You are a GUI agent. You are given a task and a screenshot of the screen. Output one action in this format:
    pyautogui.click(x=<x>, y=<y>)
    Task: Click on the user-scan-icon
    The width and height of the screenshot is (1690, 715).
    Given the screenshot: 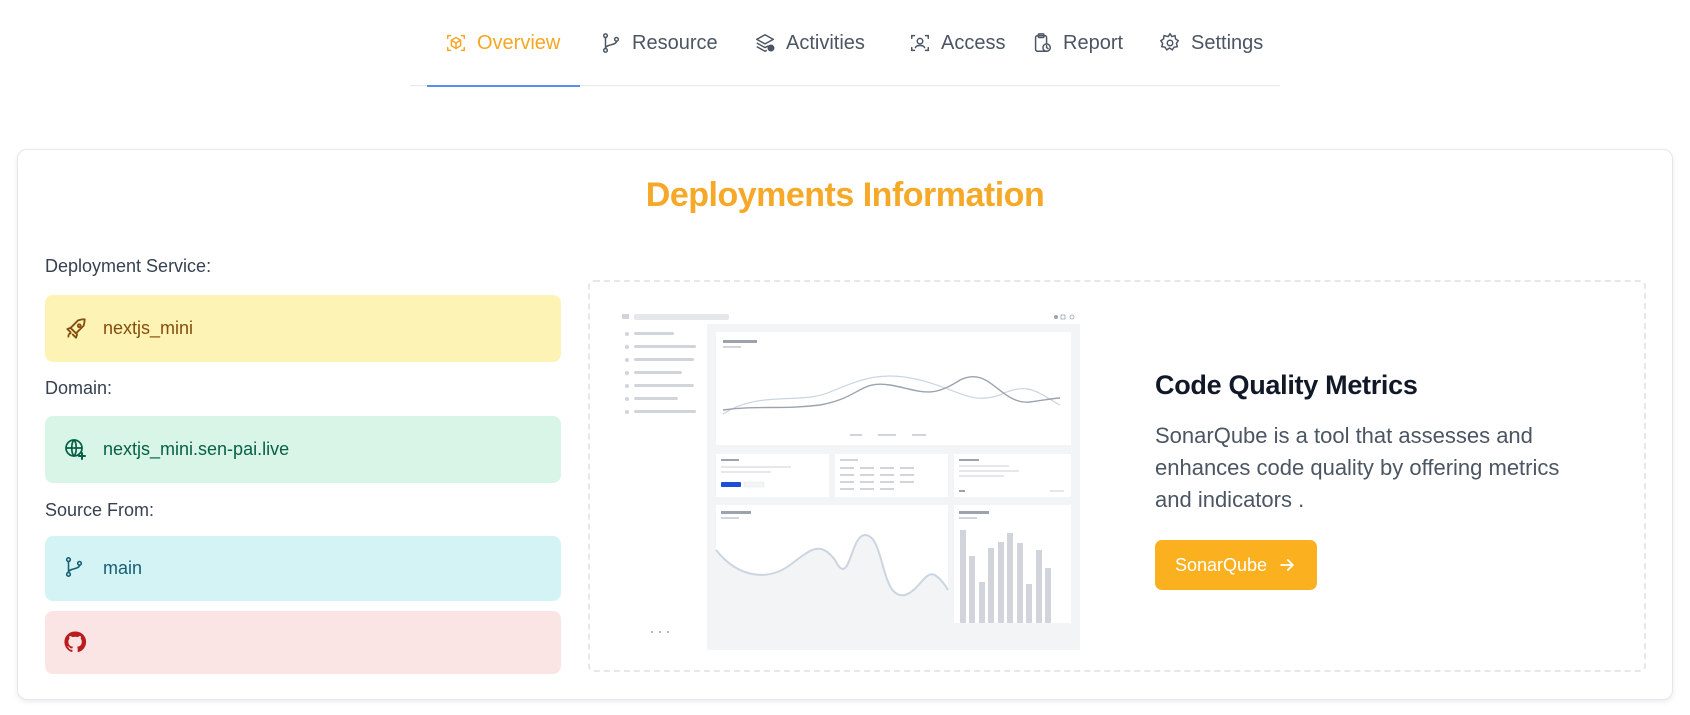 What is the action you would take?
    pyautogui.click(x=920, y=43)
    